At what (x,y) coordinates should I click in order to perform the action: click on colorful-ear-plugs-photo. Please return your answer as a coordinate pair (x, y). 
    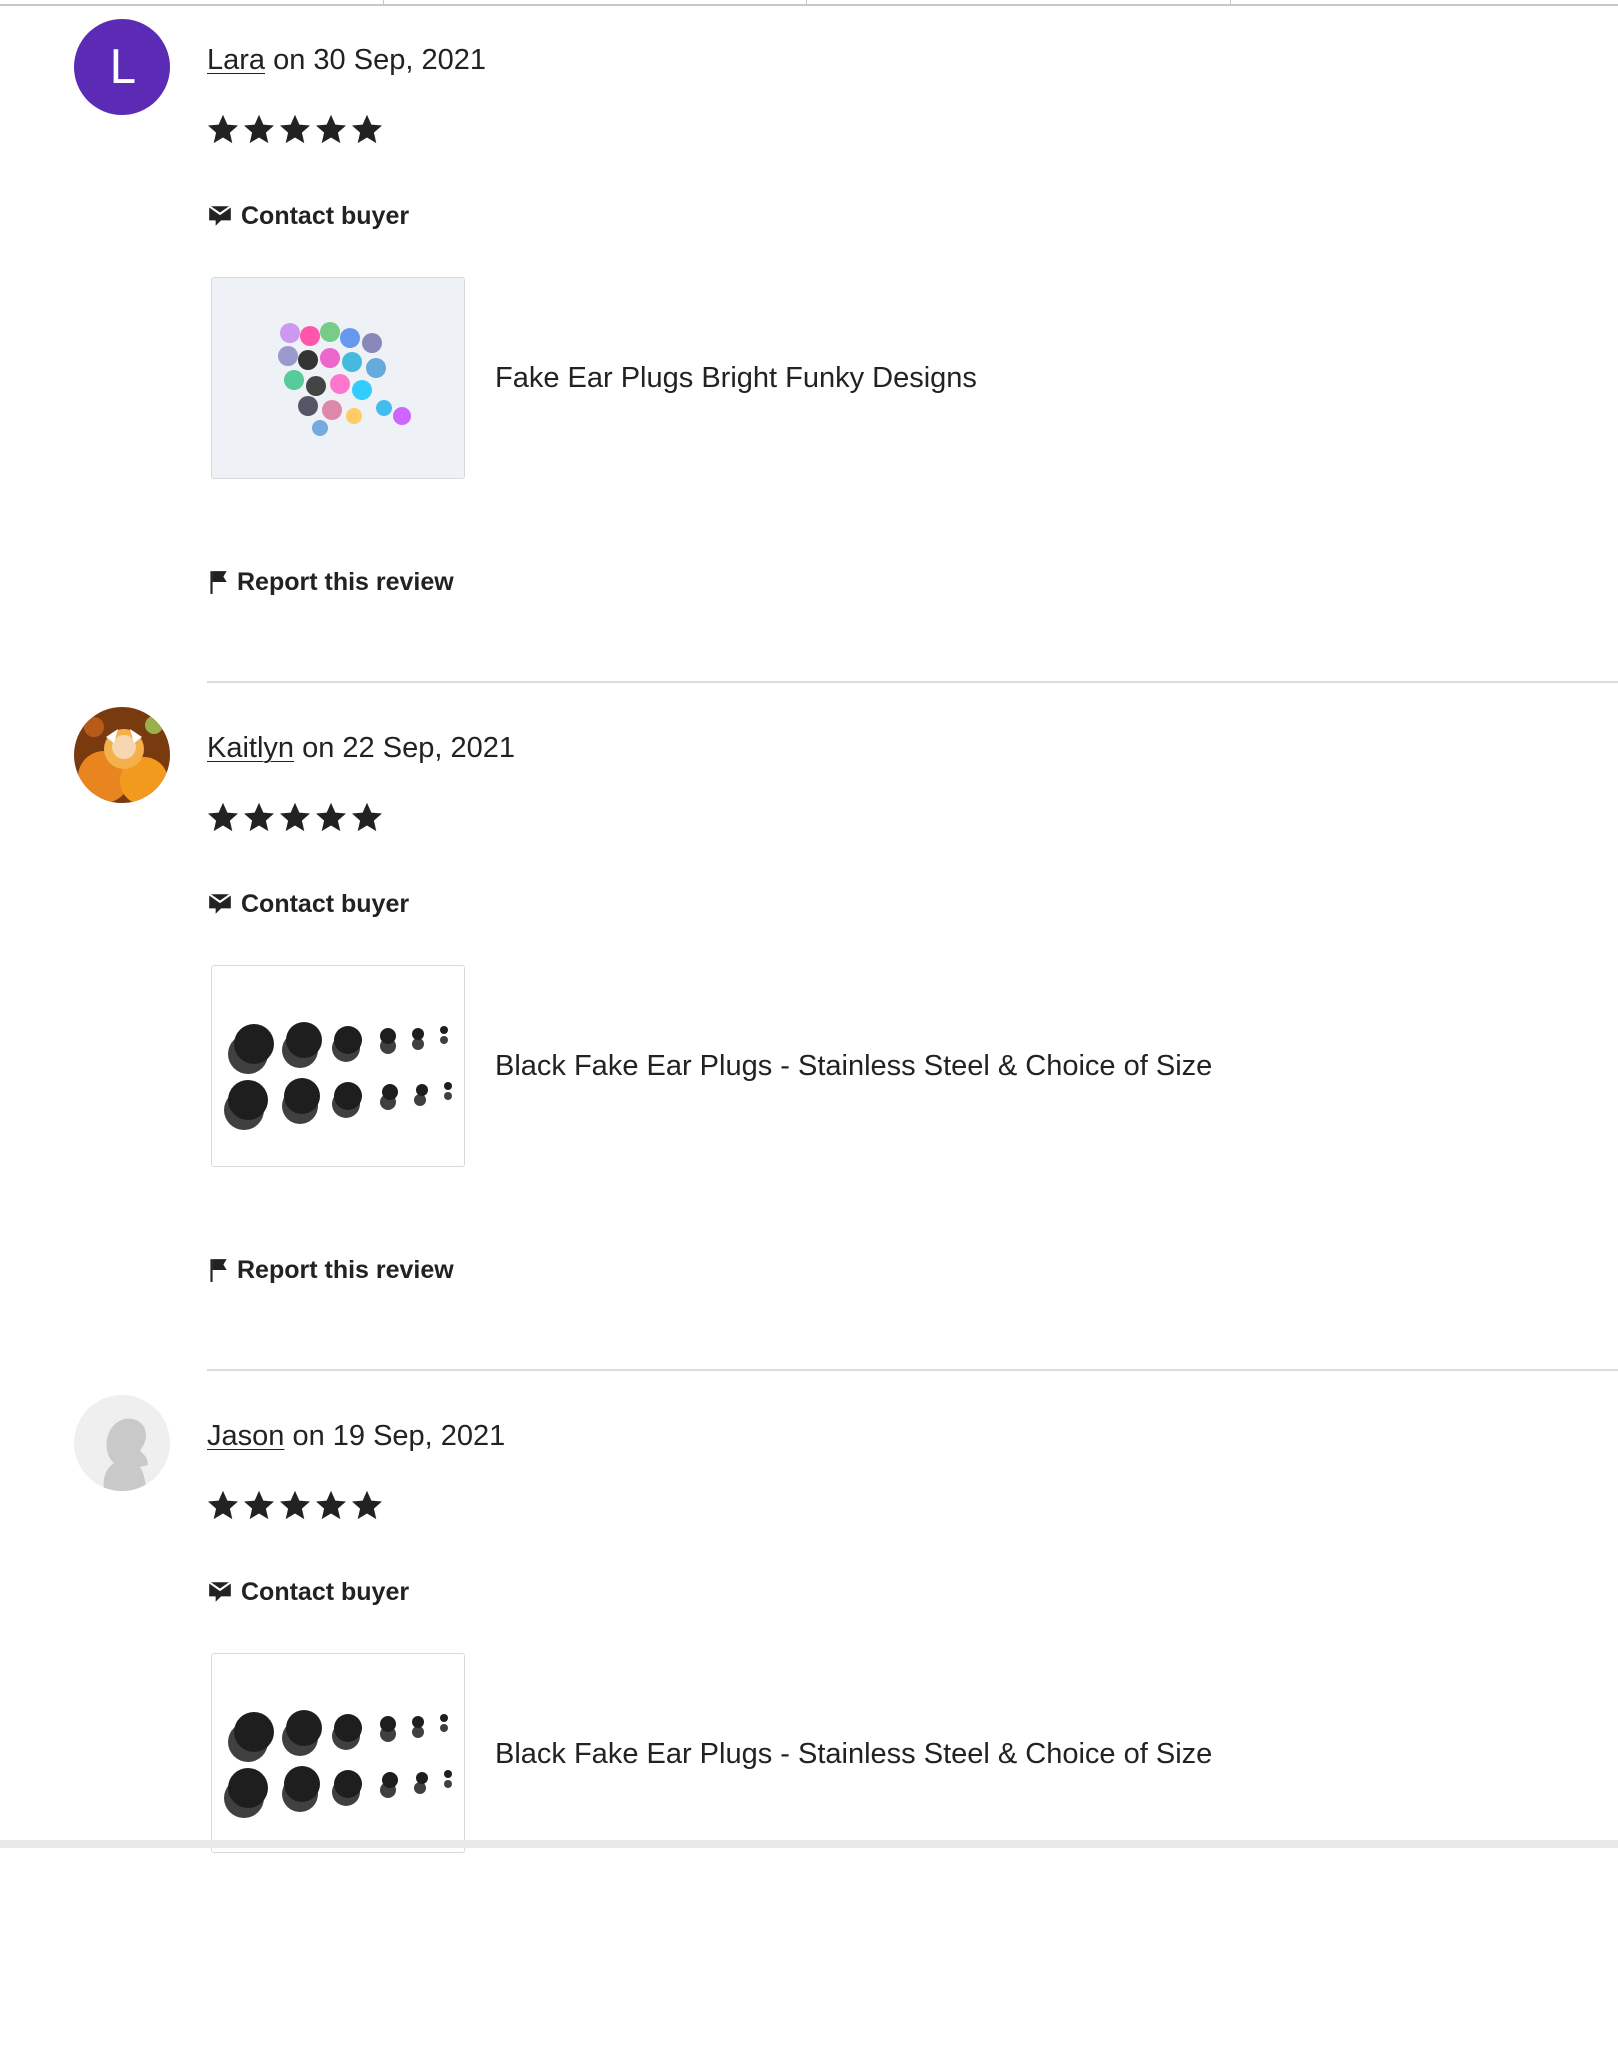
    Looking at the image, I should click on (338, 378).